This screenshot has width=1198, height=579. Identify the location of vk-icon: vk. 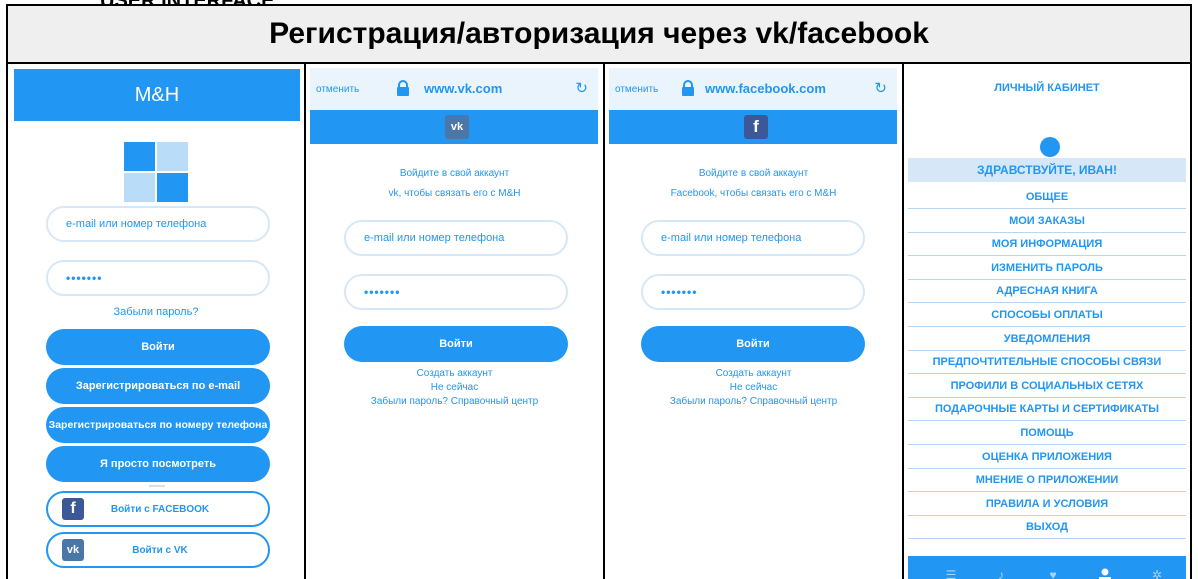
(457, 127).